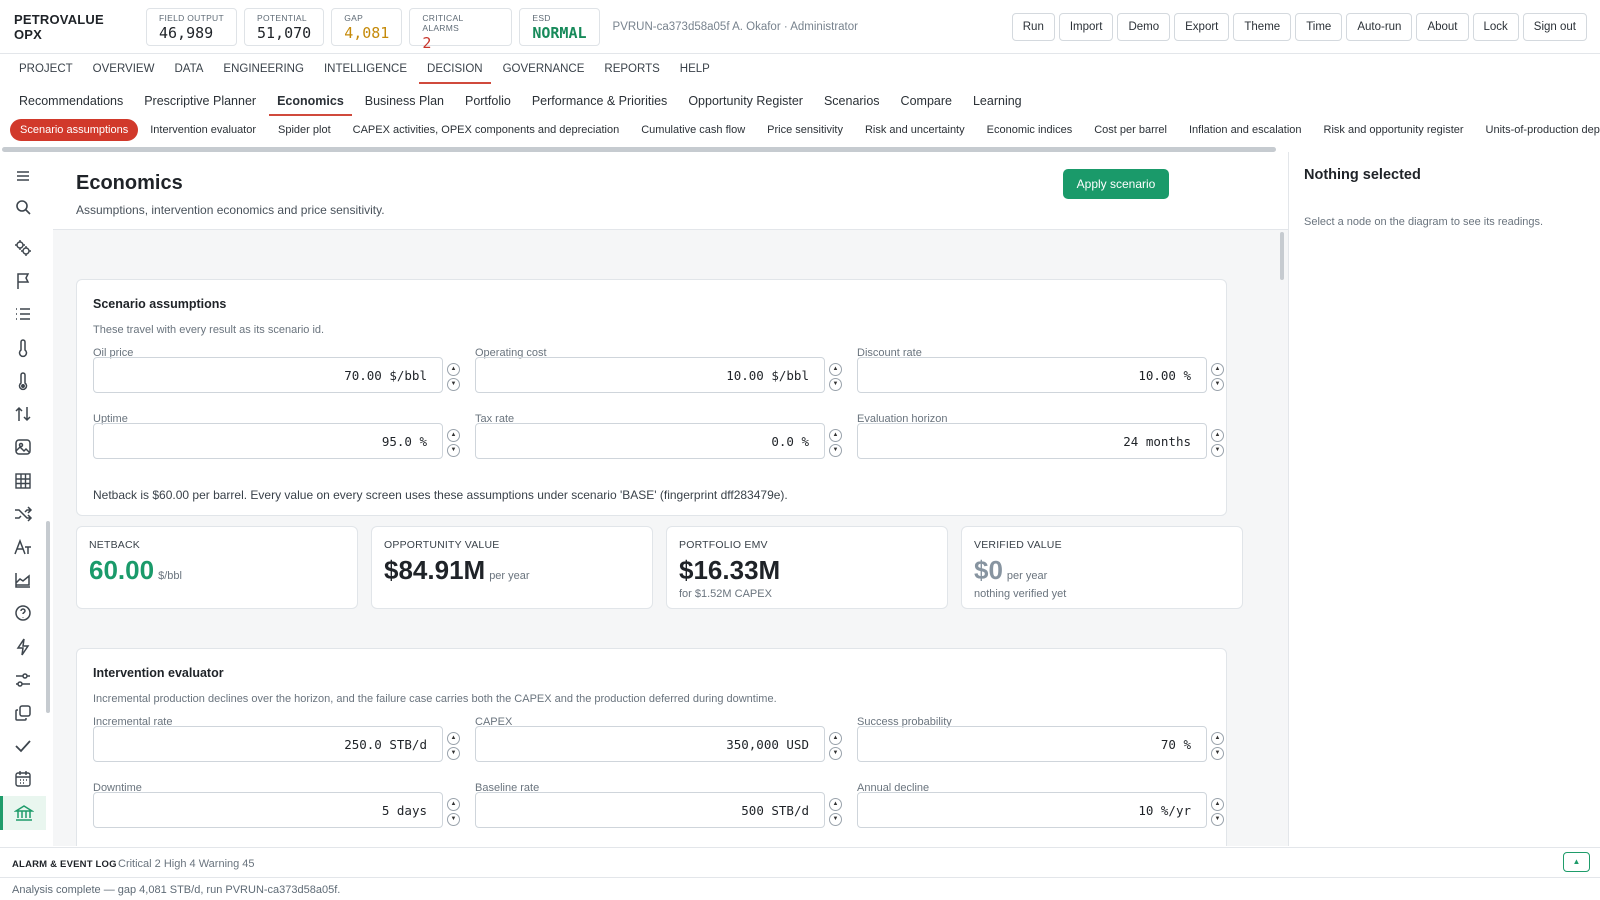 This screenshot has width=1600, height=900. I want to click on rail-scrollbar, so click(48, 617).